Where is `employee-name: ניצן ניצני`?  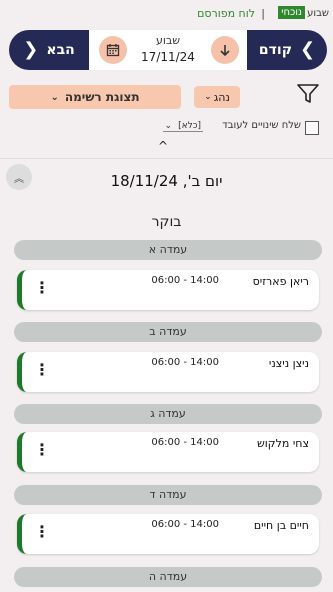
employee-name: ניצן ניצני is located at coordinates (288, 363).